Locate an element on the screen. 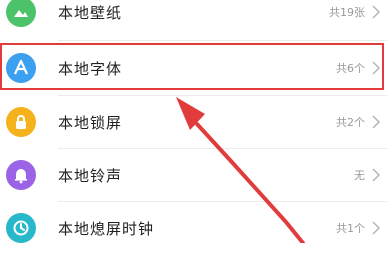  list-item-count: 共1个 is located at coordinates (350, 228).